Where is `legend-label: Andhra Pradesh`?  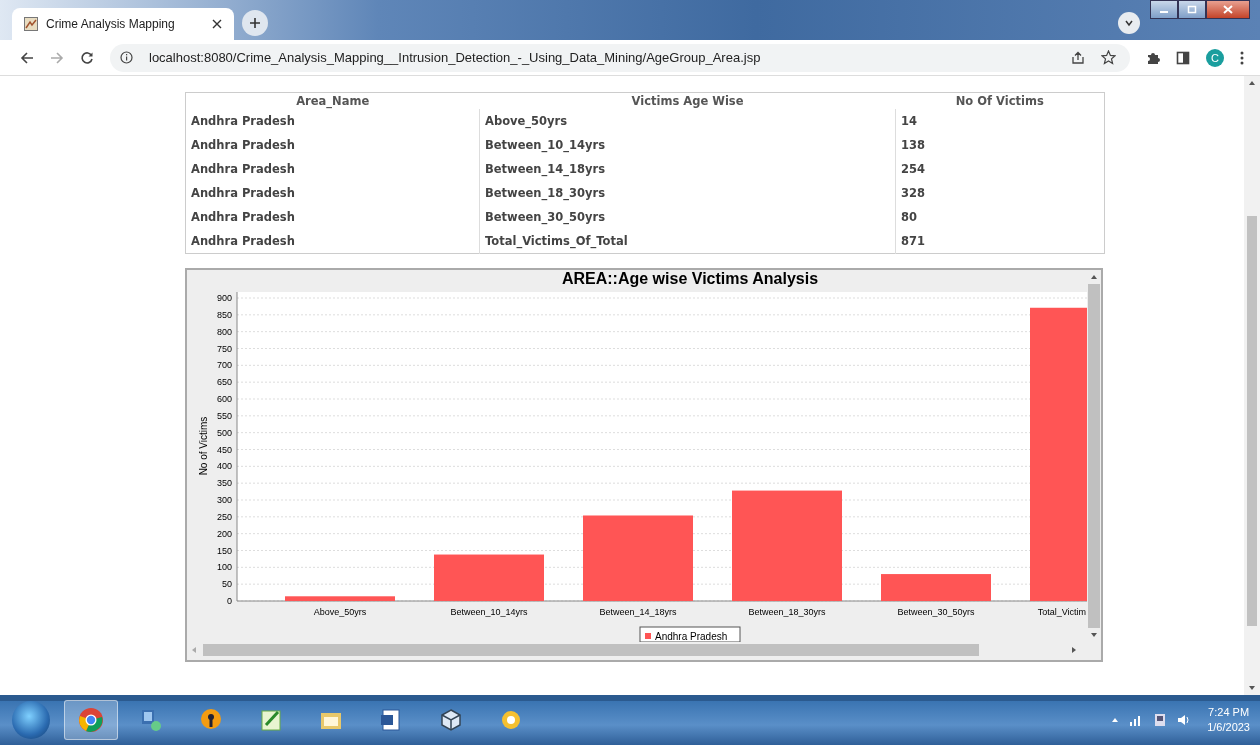
legend-label: Andhra Pradesh is located at coordinates (691, 636).